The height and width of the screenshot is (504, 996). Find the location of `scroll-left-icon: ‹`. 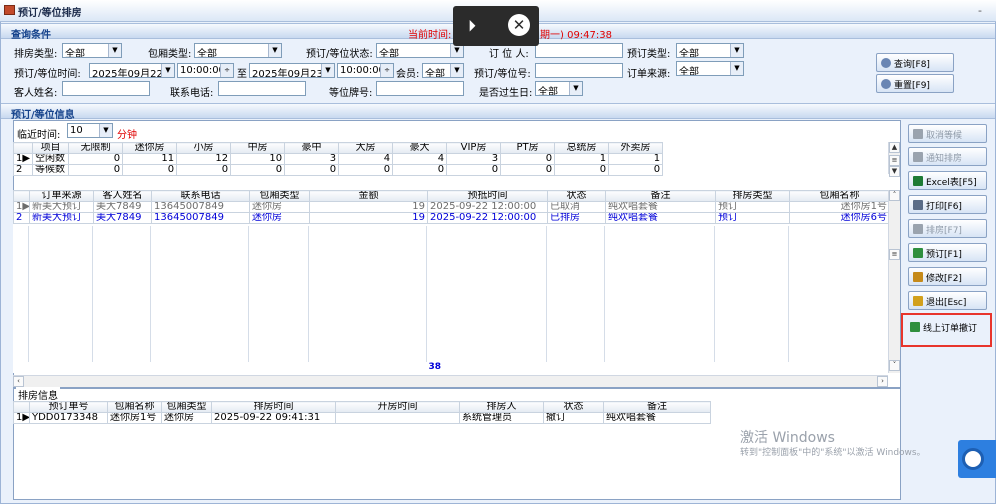

scroll-left-icon: ‹ is located at coordinates (18, 381).